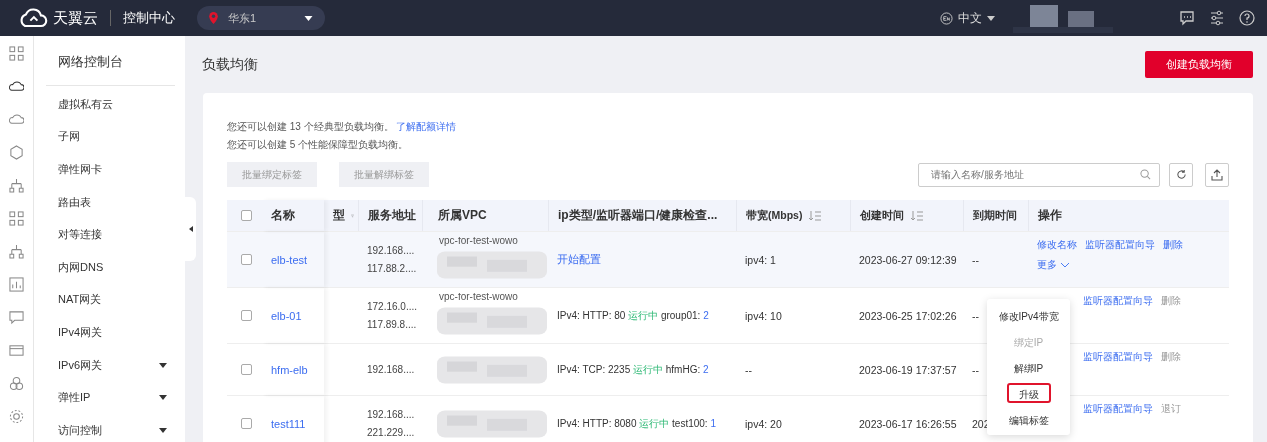 This screenshot has width=1267, height=442. Describe the element at coordinates (16, 284) in the screenshot. I see `chart-icon` at that location.